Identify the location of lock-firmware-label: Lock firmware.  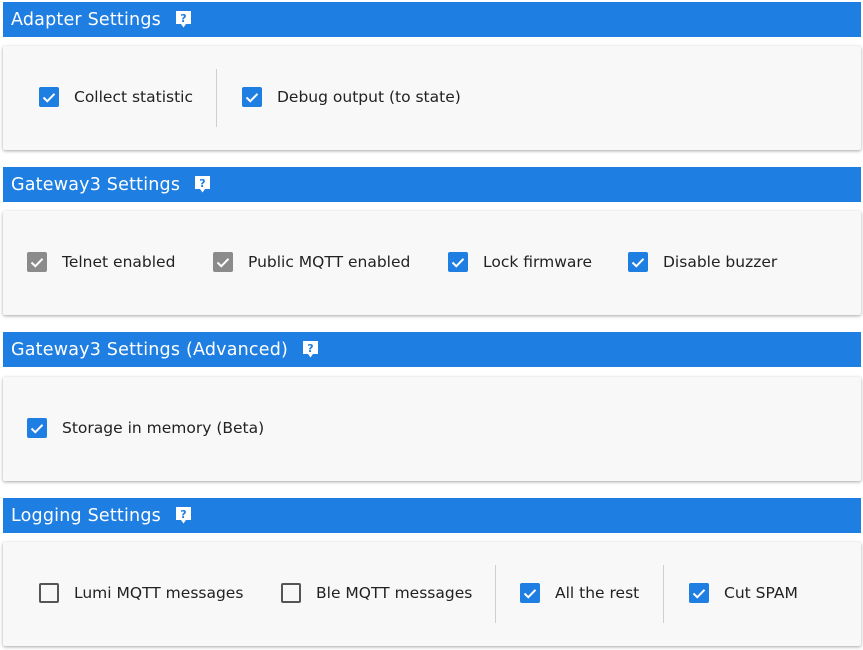
(537, 262).